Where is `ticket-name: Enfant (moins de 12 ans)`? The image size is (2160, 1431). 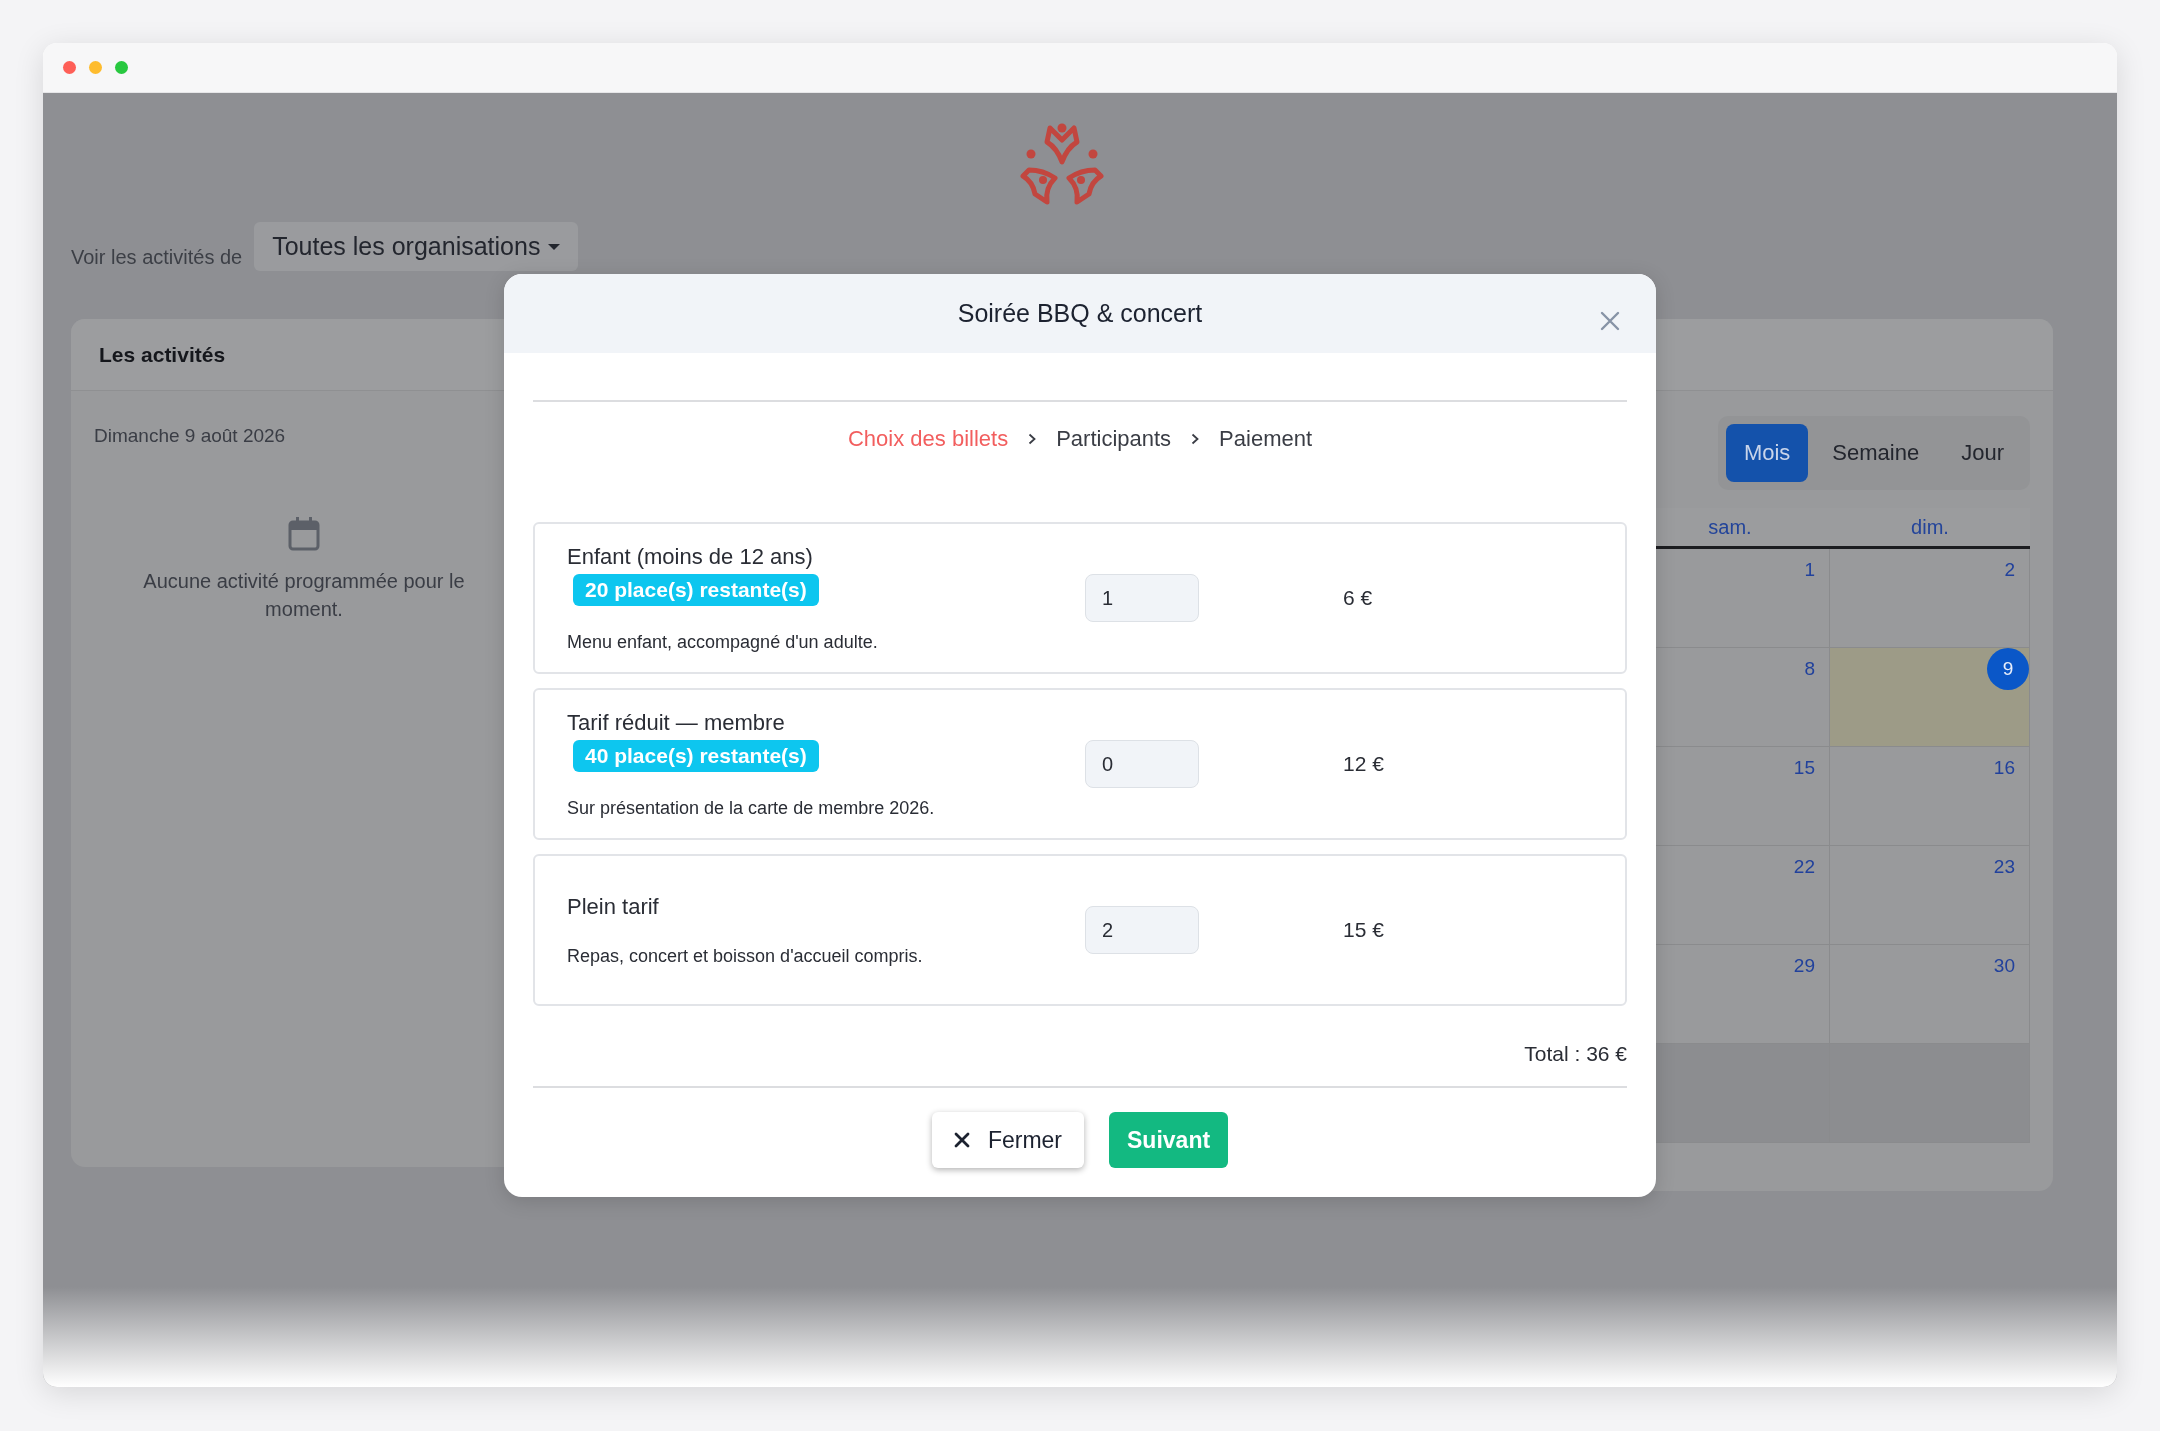 ticket-name: Enfant (moins de 12 ans) is located at coordinates (690, 556).